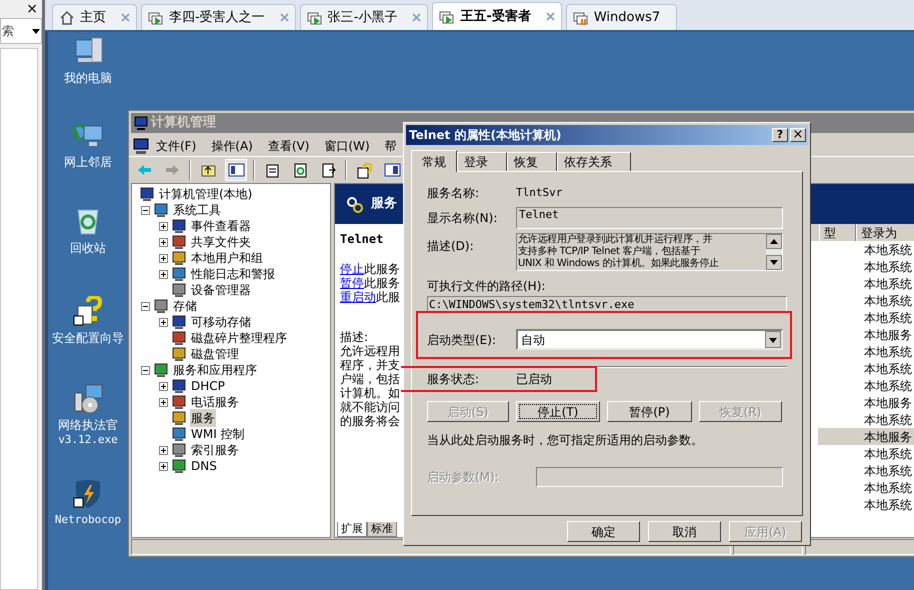  I want to click on tree-item: 系统工具, so click(197, 210).